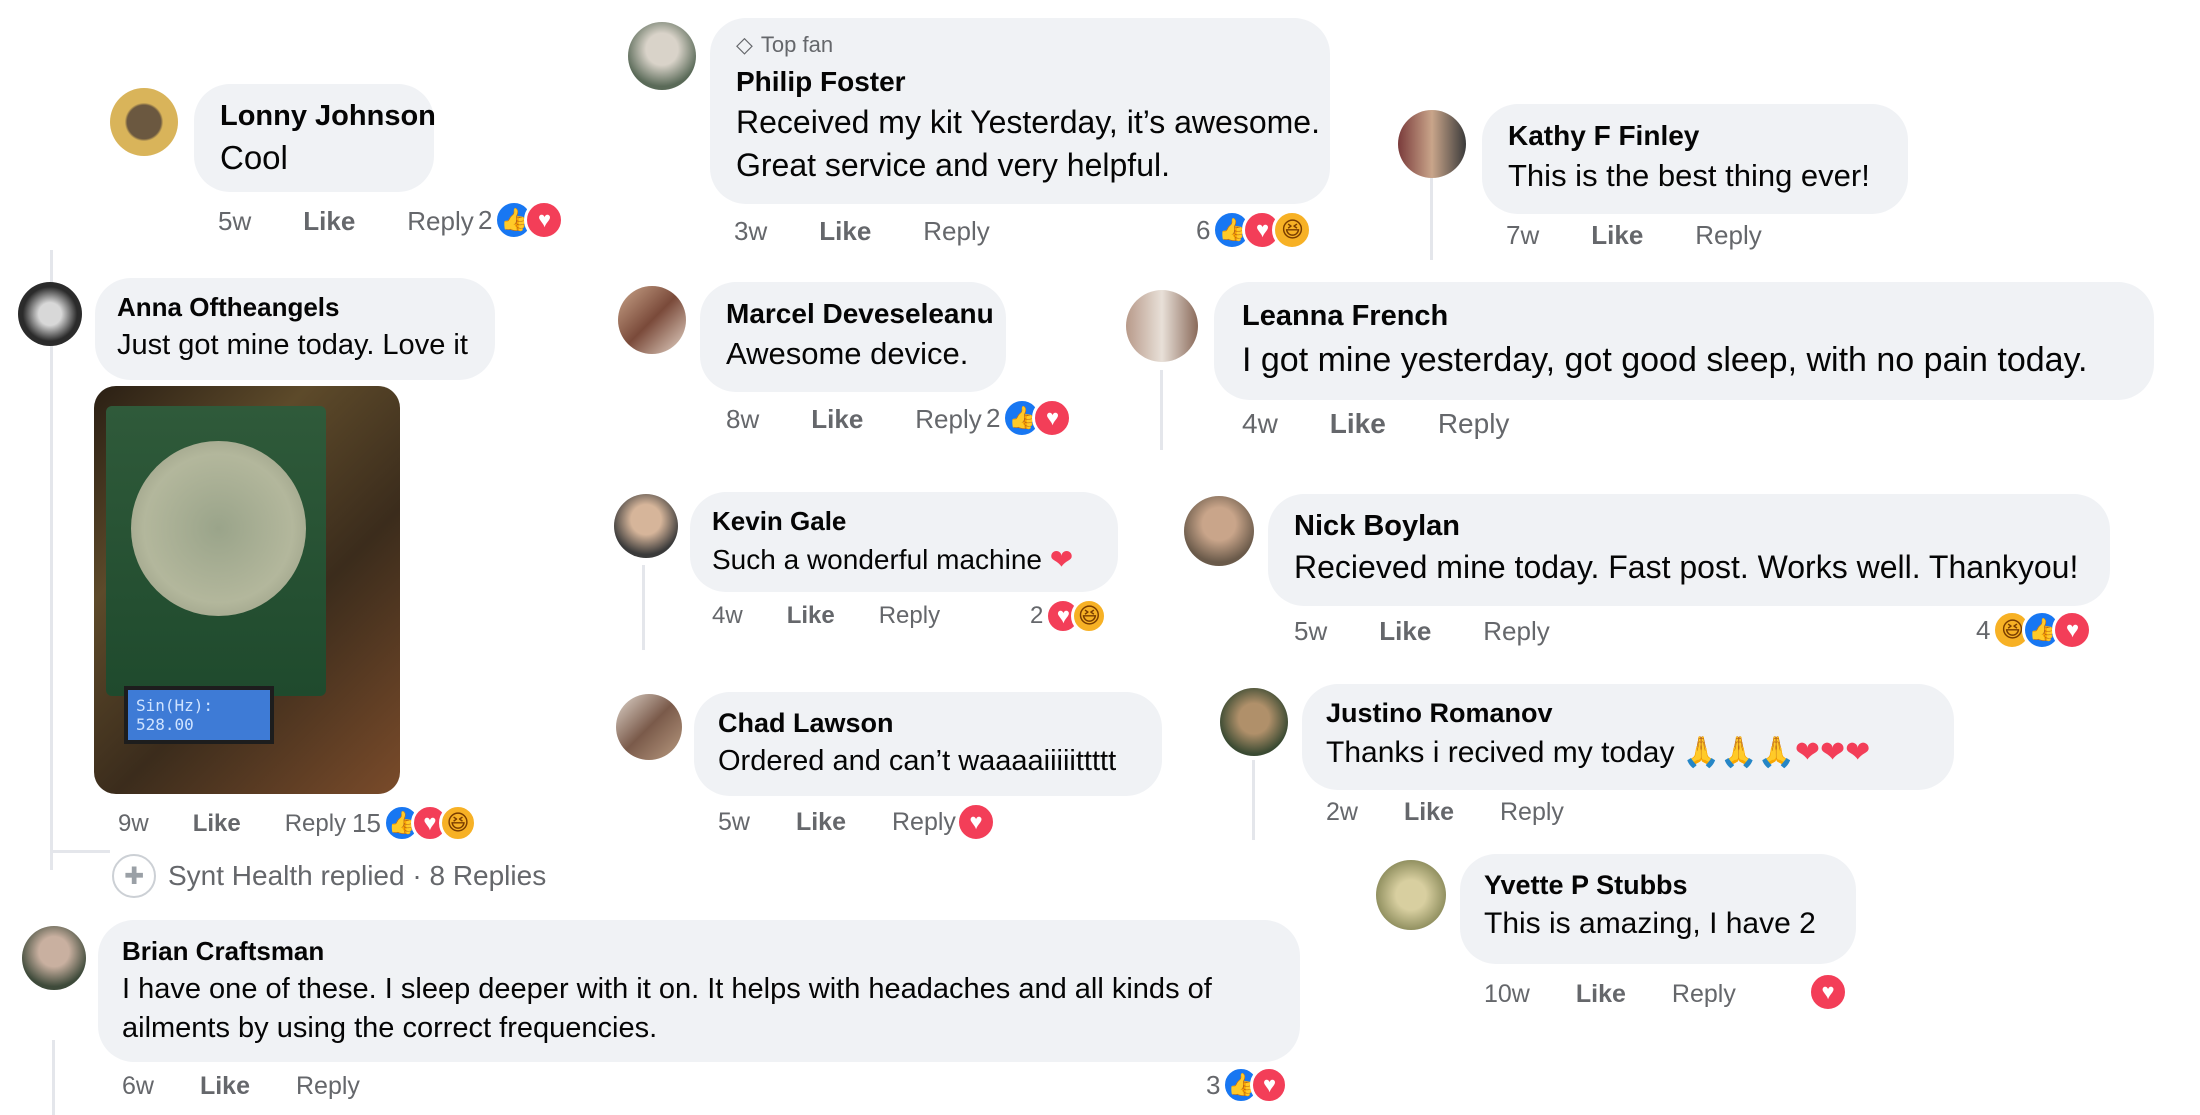 The image size is (2200, 1115). I want to click on comment-bubble: Marcel Deveseleanu Awesome device., so click(853, 337).